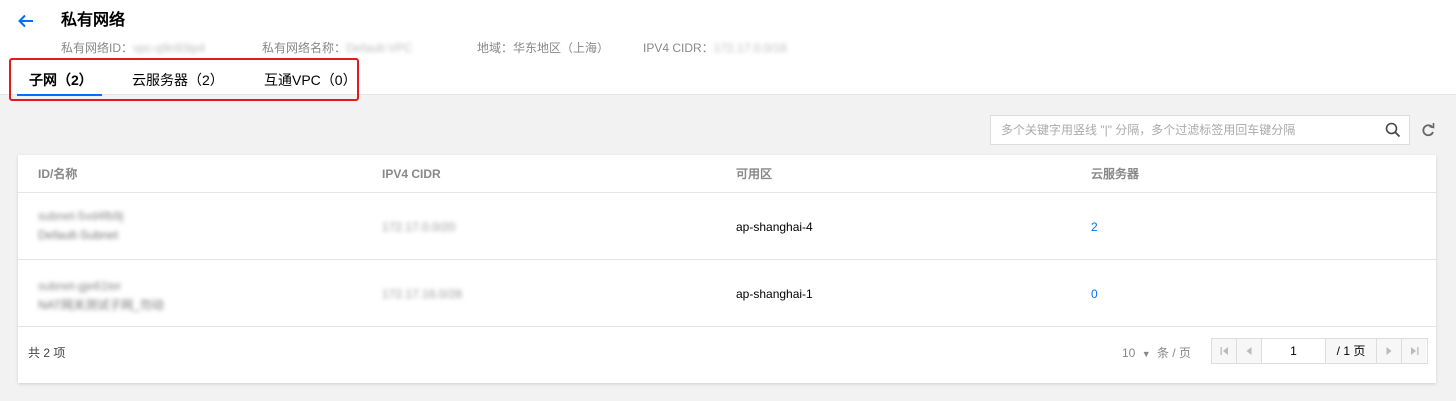  I want to click on subnet-zone: ap-shanghai-1, so click(774, 294).